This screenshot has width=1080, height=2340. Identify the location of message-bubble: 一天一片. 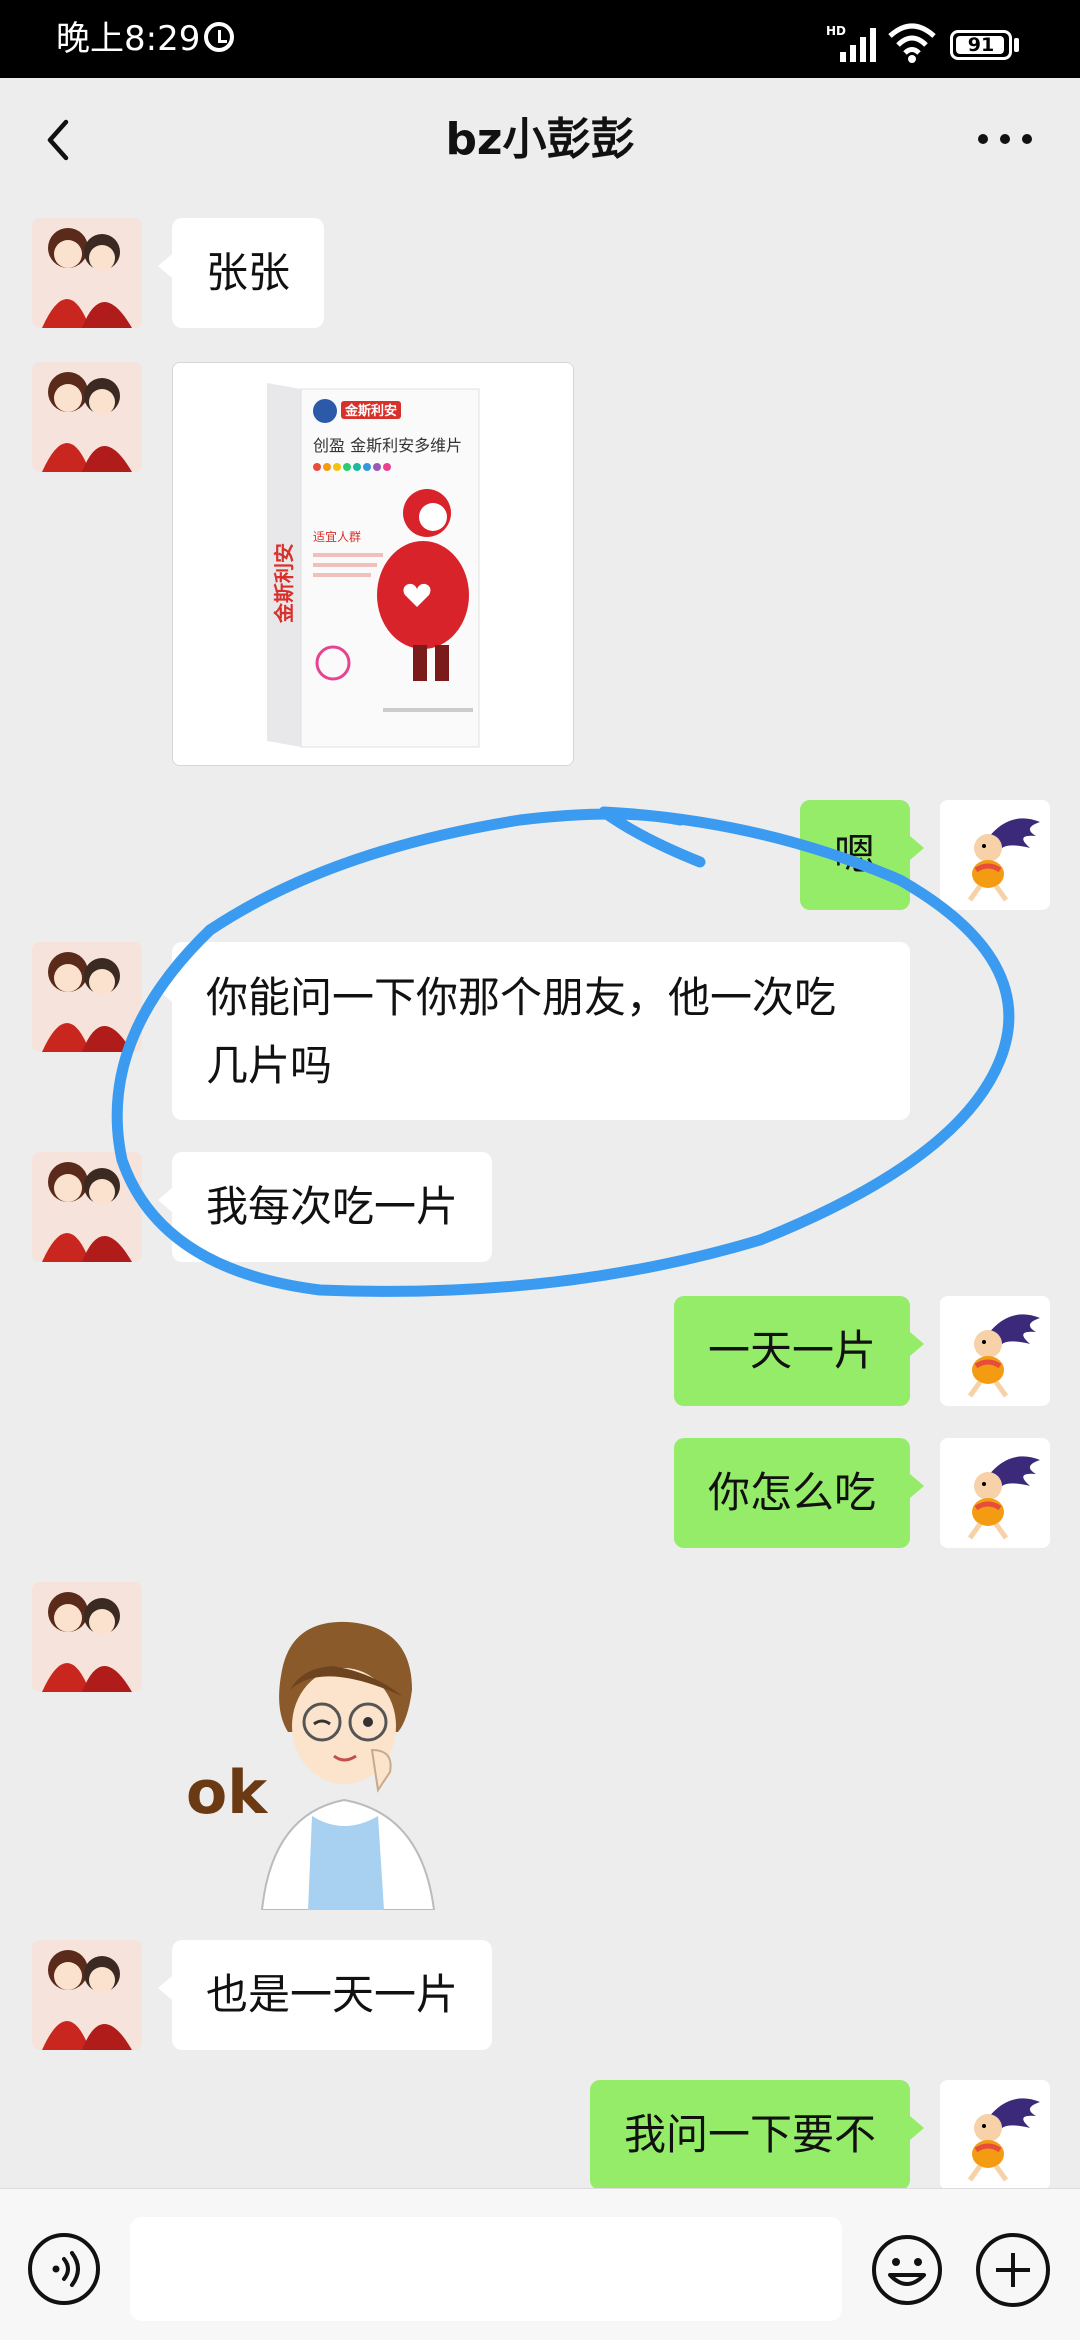
(799, 1351).